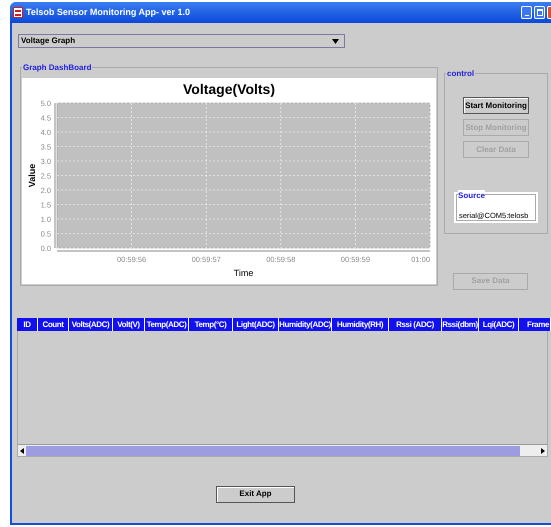 This screenshot has width=551, height=527. Describe the element at coordinates (526, 12) in the screenshot. I see `minimize-button` at that location.